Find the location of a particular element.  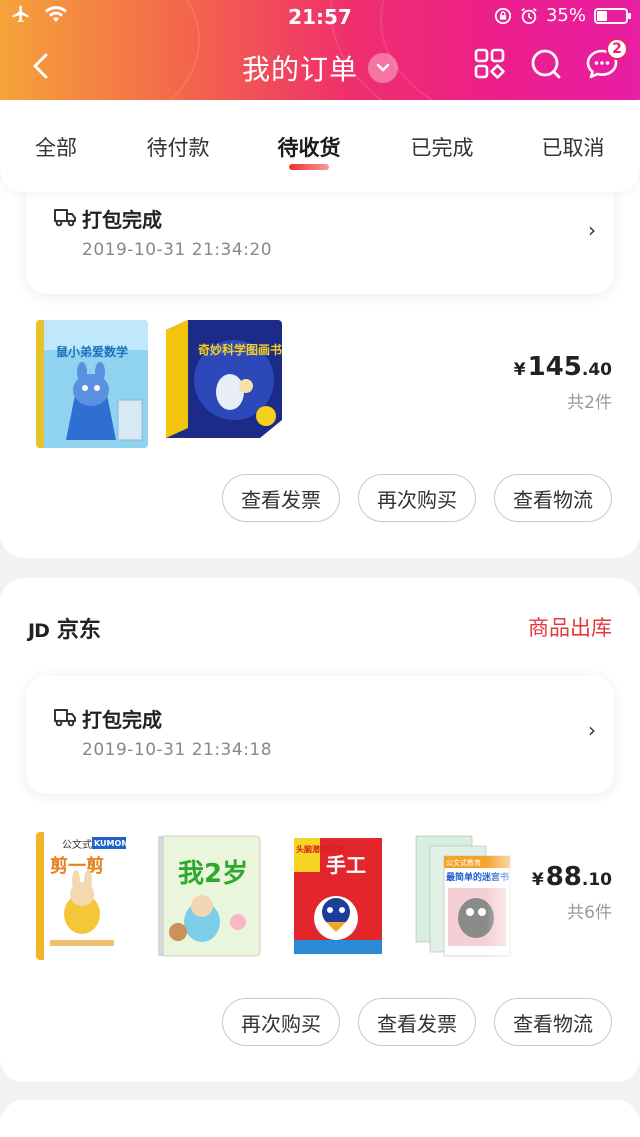

order-card is located at coordinates (320, 1118).